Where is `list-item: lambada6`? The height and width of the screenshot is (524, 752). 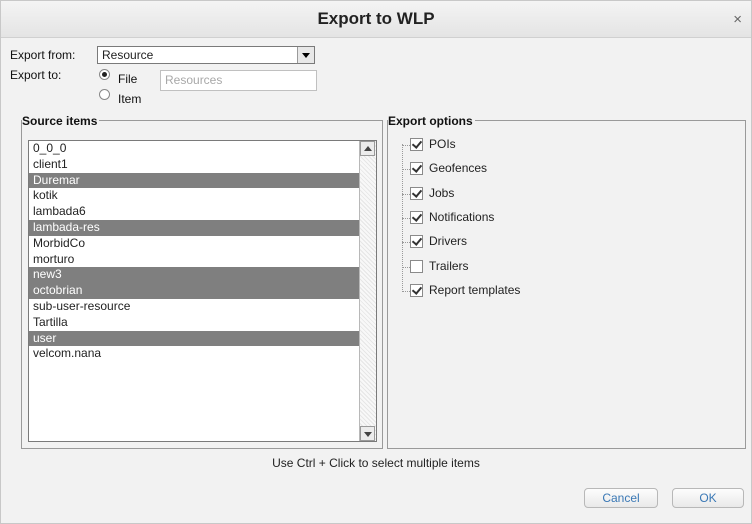 list-item: lambada6 is located at coordinates (194, 212).